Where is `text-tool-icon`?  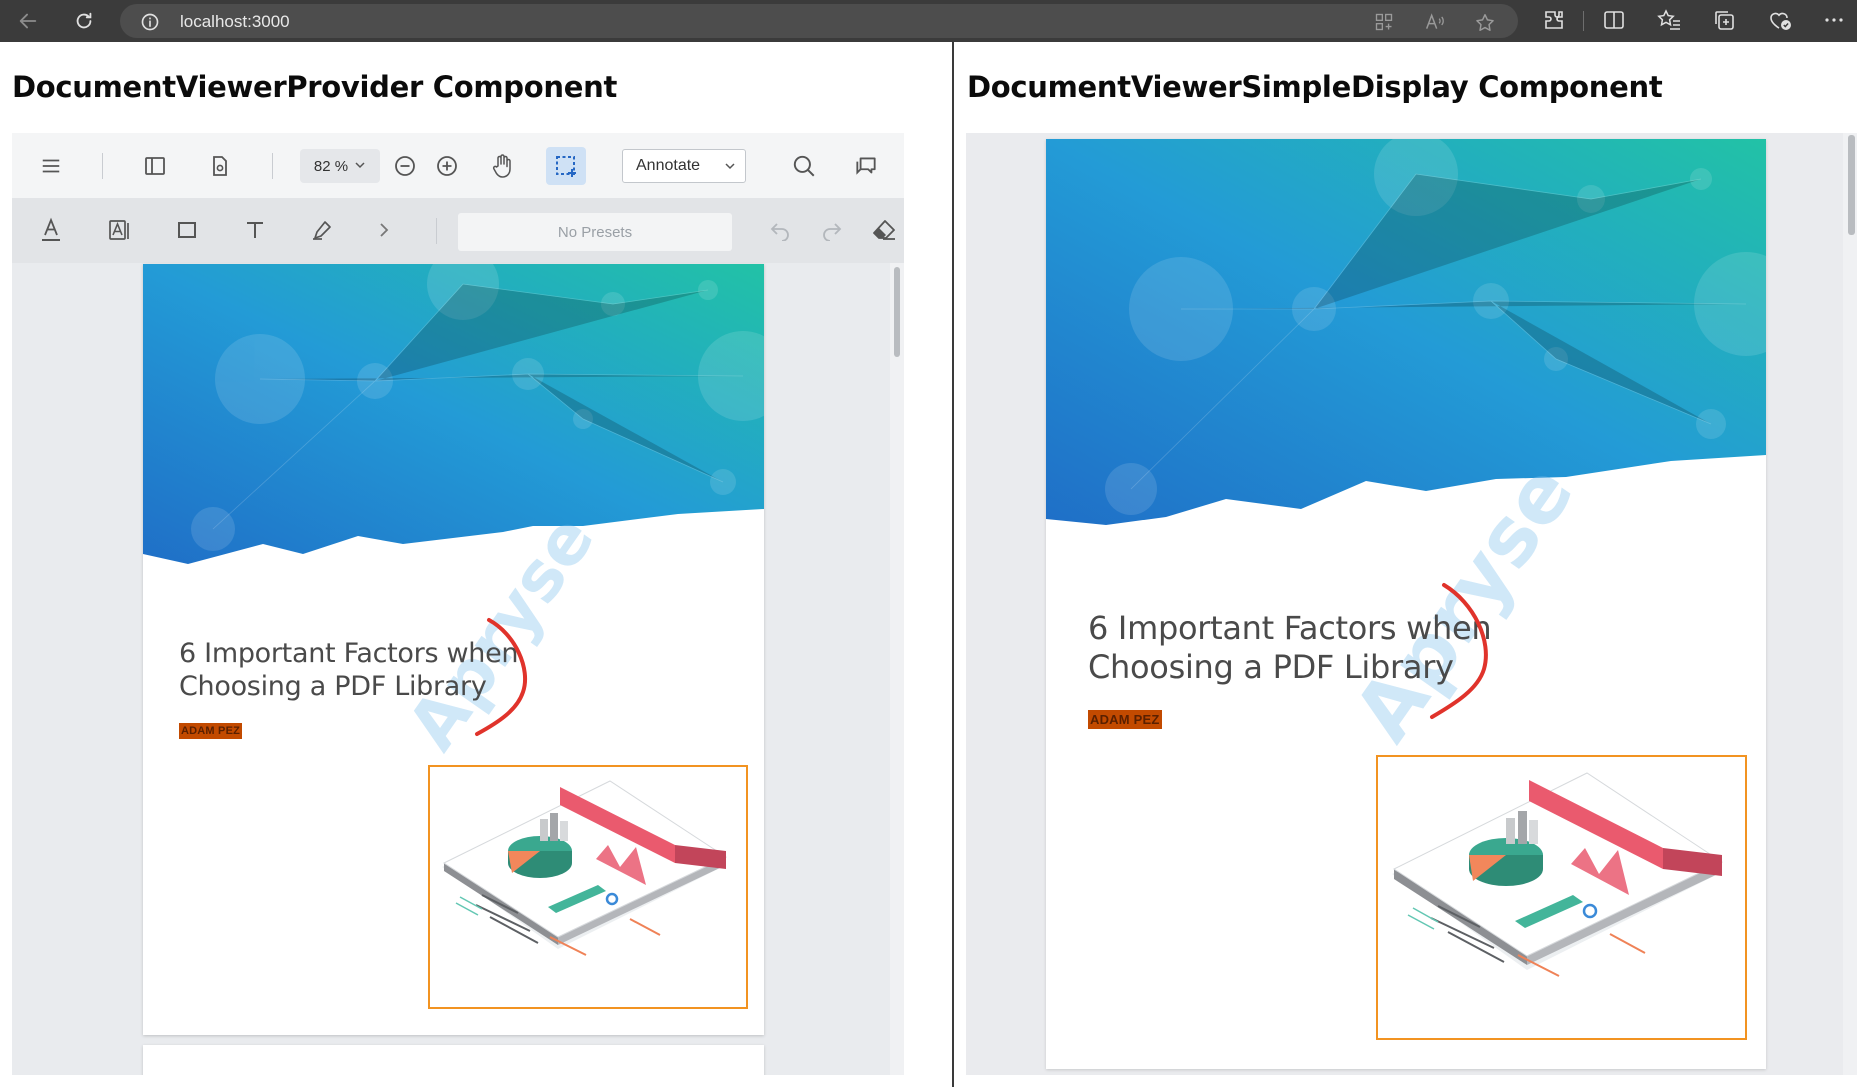
text-tool-icon is located at coordinates (255, 230).